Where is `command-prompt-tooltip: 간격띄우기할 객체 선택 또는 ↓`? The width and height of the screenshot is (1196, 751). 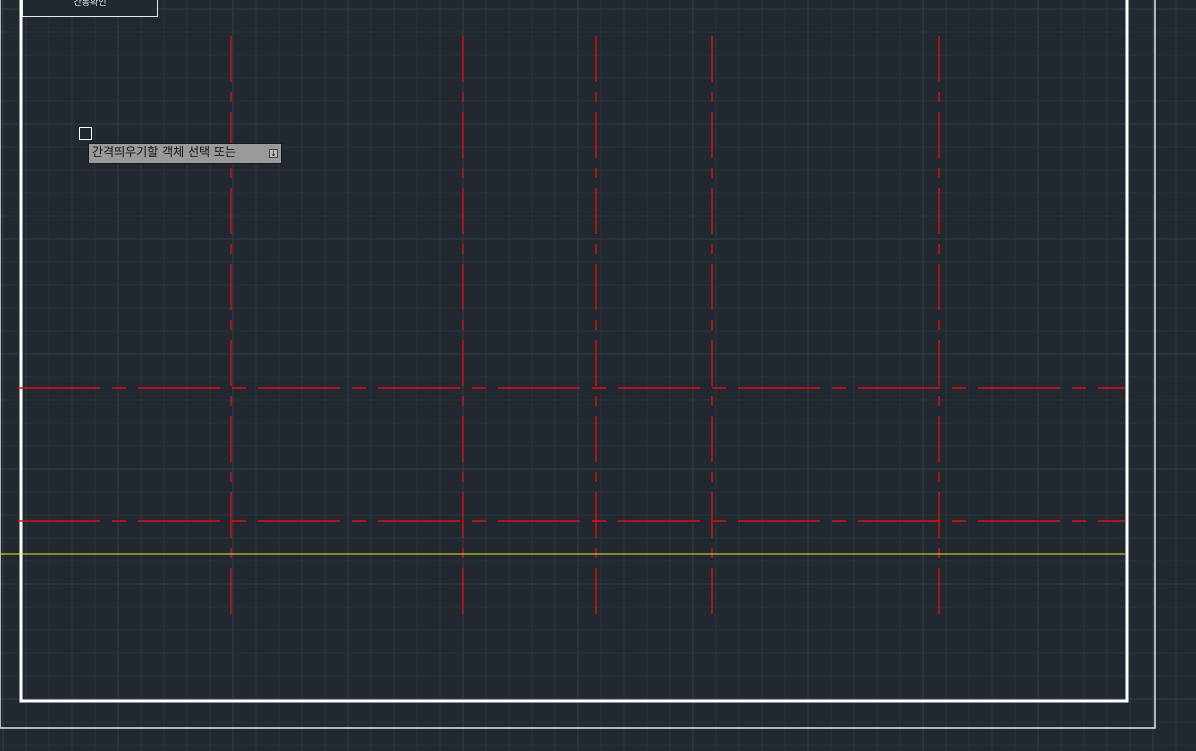 command-prompt-tooltip: 간격띄우기할 객체 선택 또는 ↓ is located at coordinates (185, 153).